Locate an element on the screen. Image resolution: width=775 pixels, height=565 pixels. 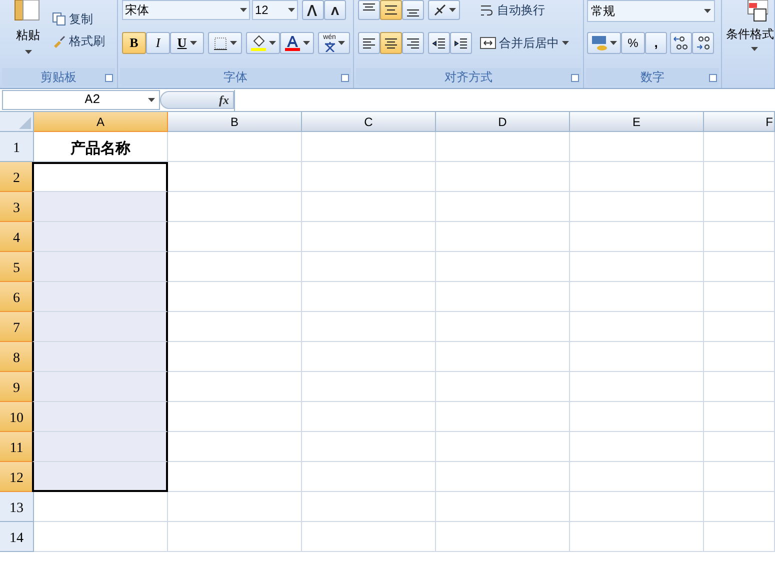
font-size-field: 12 is located at coordinates (275, 10).